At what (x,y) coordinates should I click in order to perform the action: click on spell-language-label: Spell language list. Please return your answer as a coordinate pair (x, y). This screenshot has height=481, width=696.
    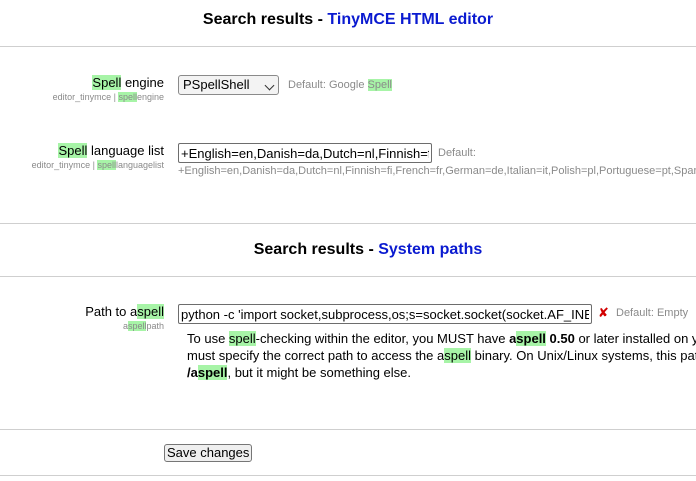
    Looking at the image, I should click on (111, 150).